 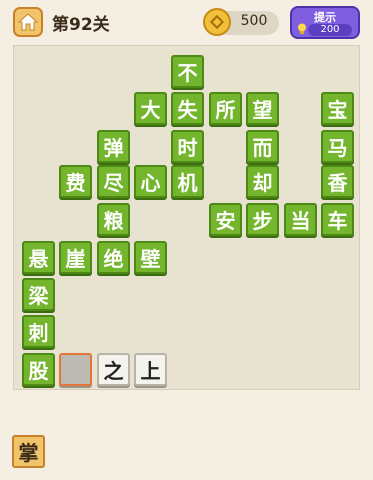 What do you see at coordinates (217, 22) in the screenshot?
I see `coin-icon` at bounding box center [217, 22].